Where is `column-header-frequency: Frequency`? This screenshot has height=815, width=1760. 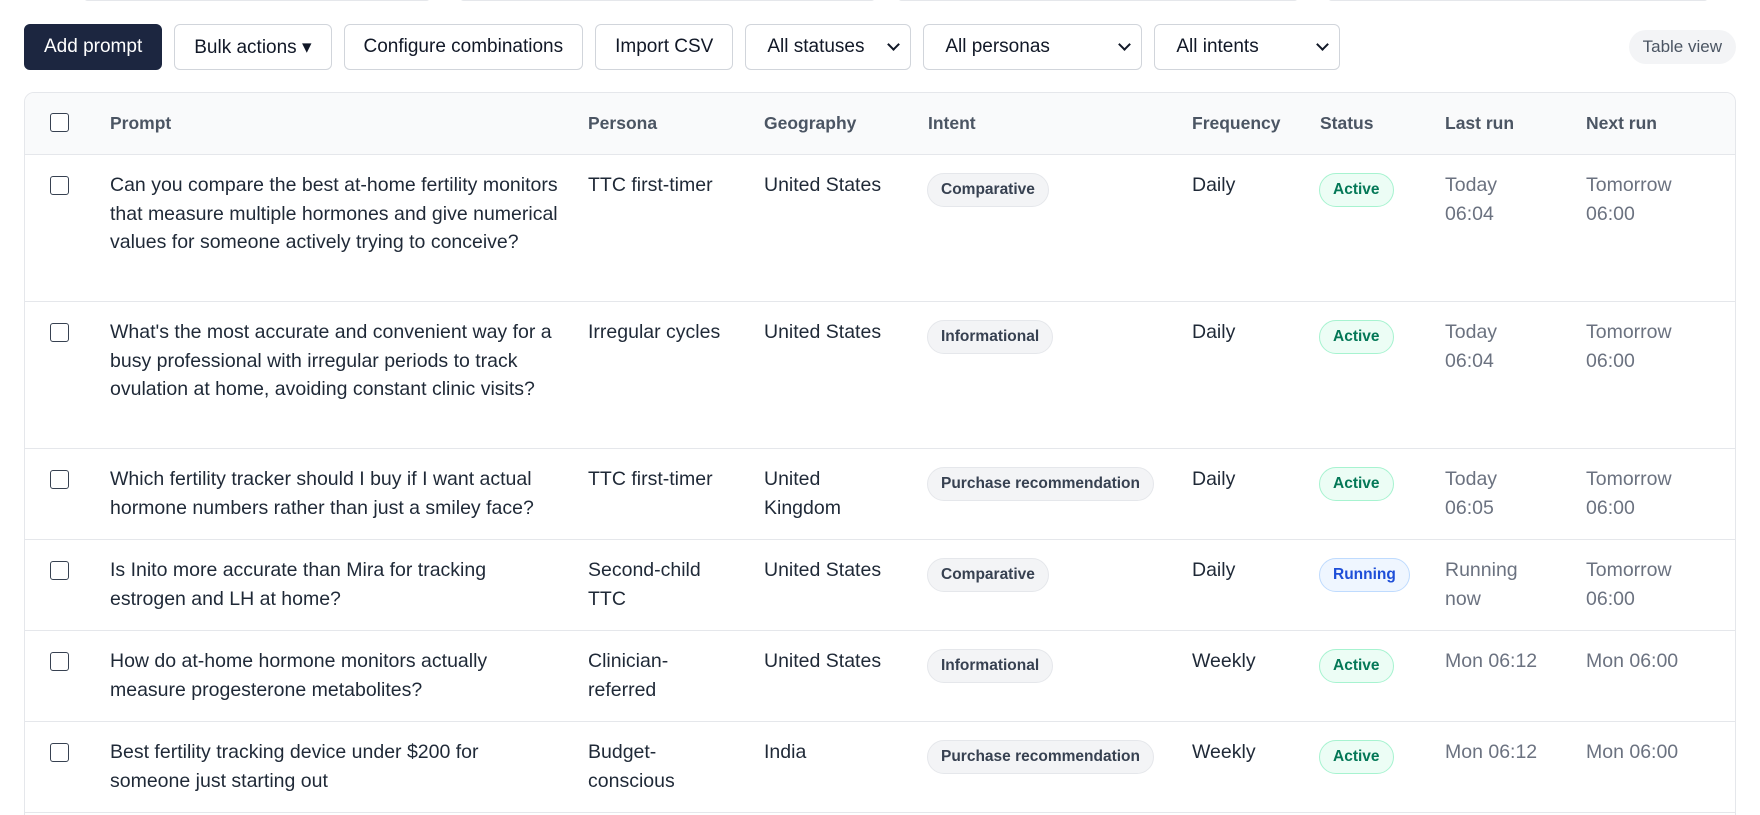
column-header-frequency: Frequency is located at coordinates (1236, 123).